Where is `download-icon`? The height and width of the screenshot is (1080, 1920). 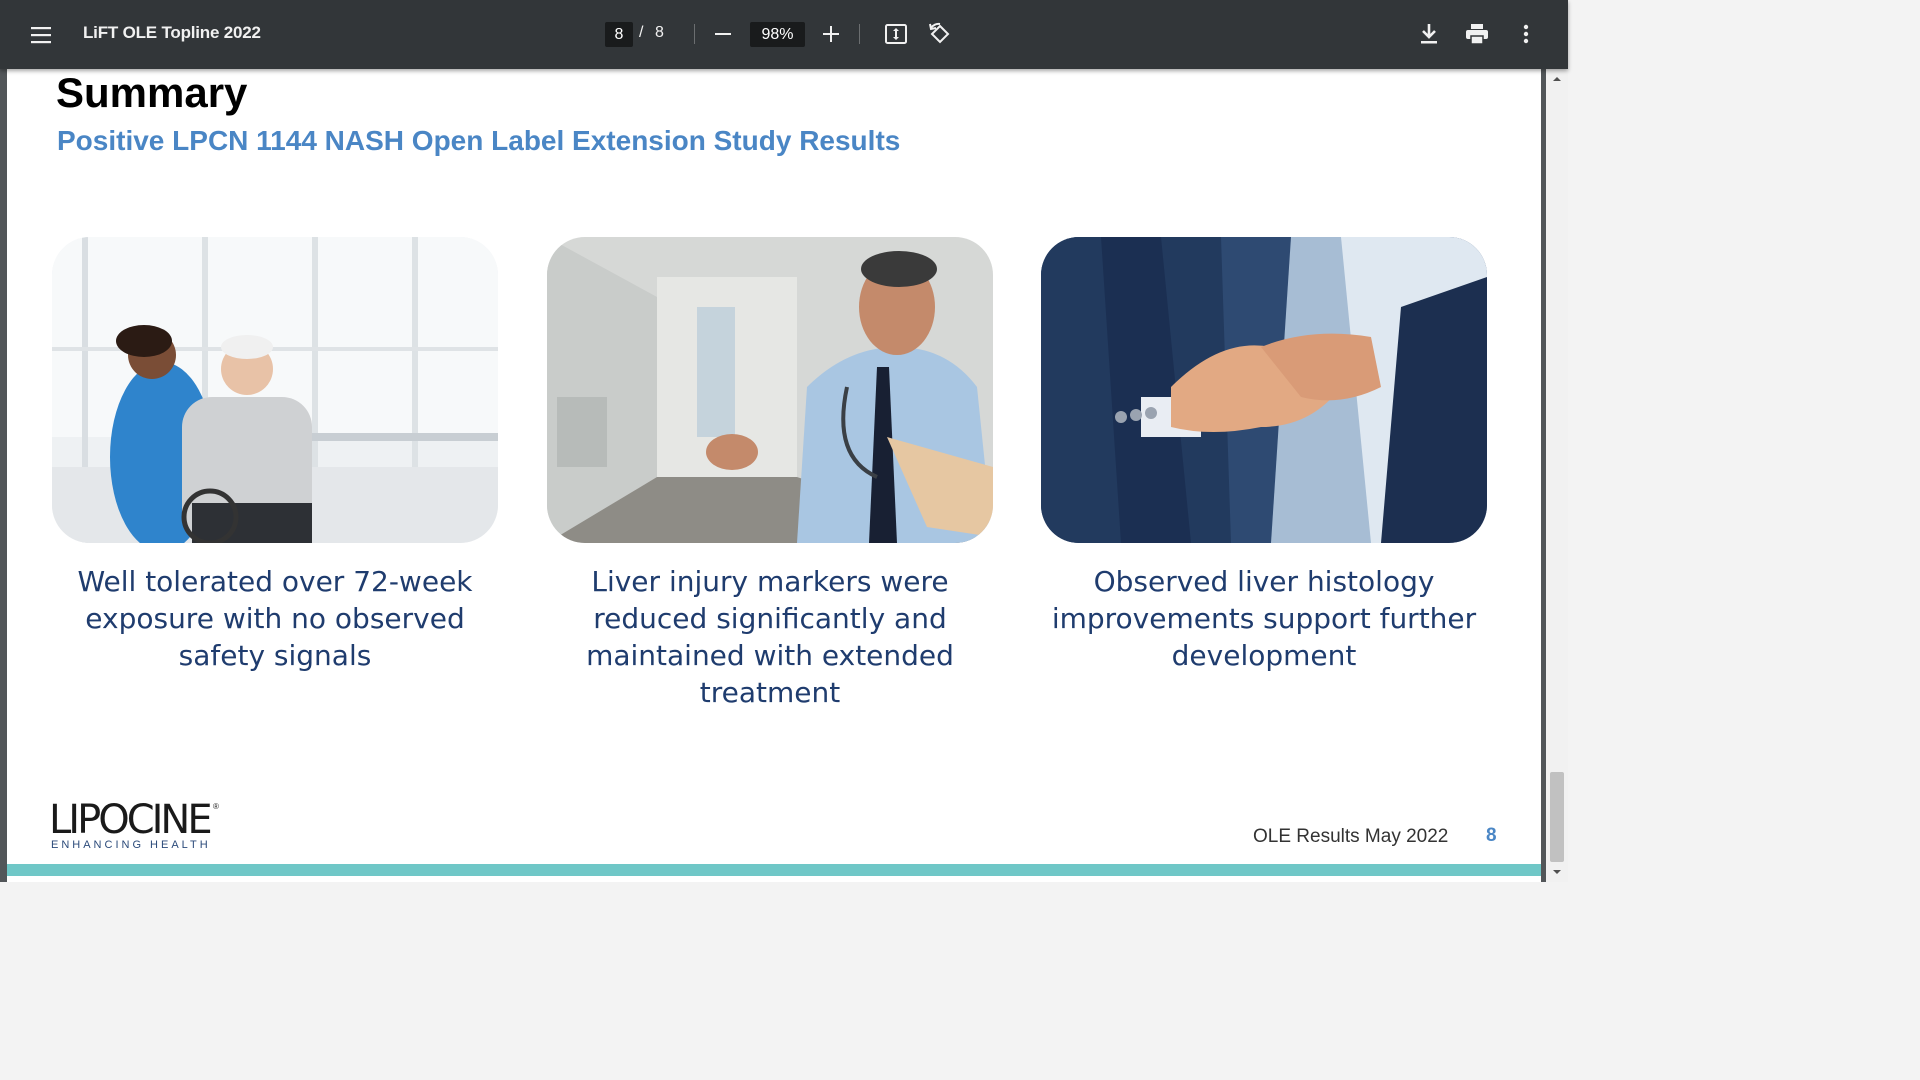 download-icon is located at coordinates (1429, 34).